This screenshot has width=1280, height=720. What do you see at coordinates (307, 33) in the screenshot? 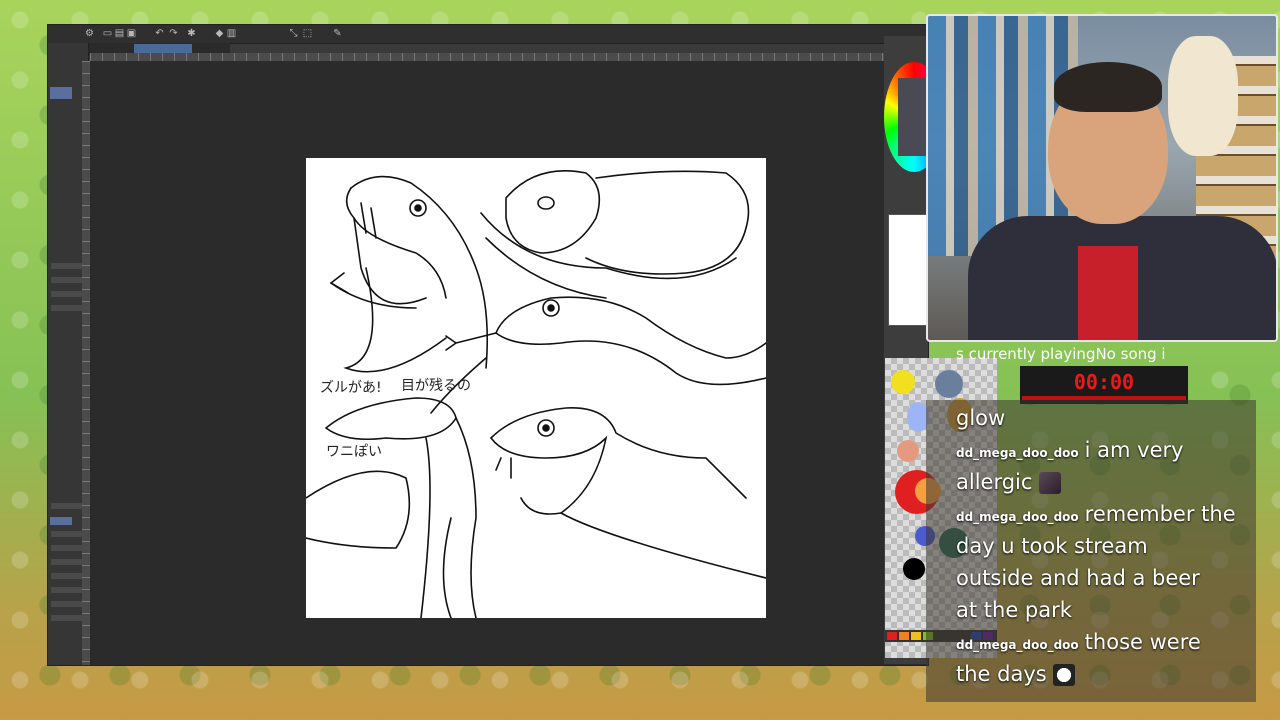
I see `select-icon: ⬚` at bounding box center [307, 33].